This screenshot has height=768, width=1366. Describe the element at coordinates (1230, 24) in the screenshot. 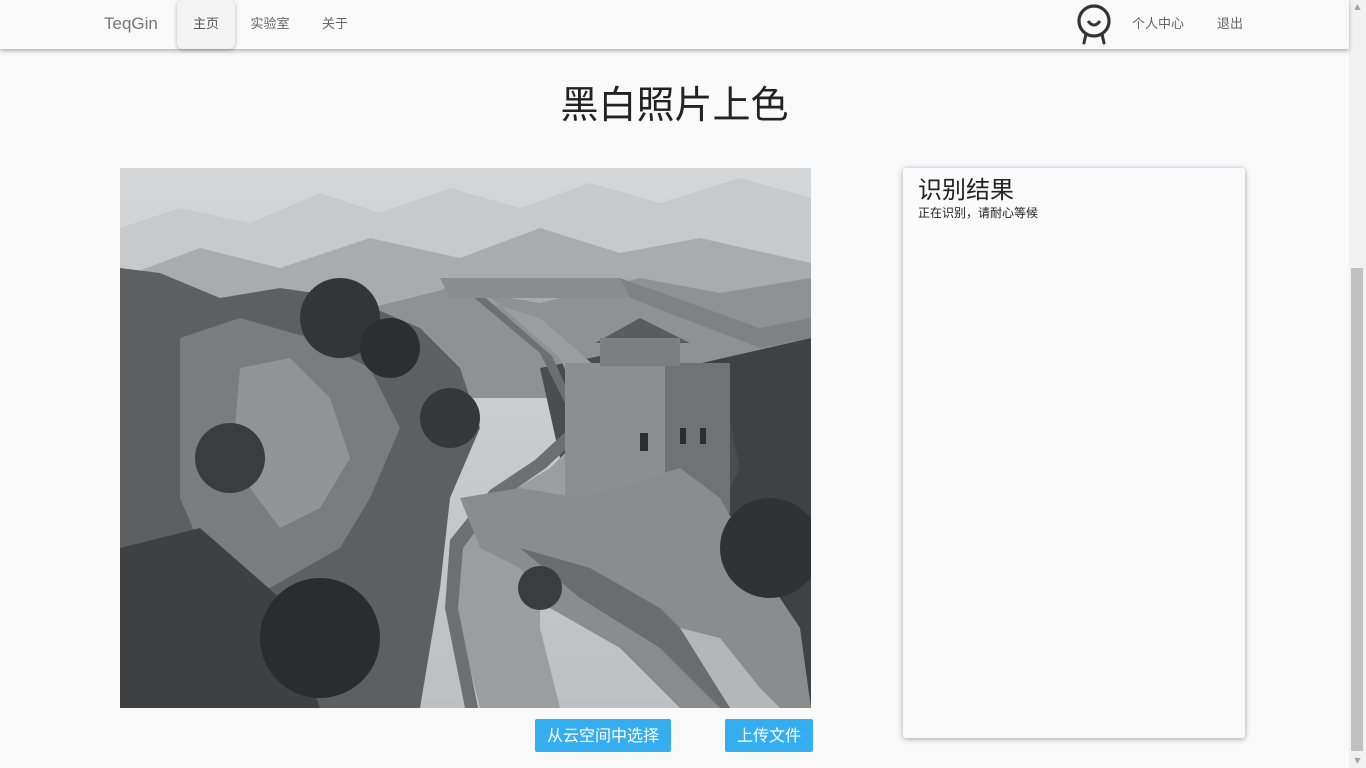

I see `logout-link: 退出` at that location.